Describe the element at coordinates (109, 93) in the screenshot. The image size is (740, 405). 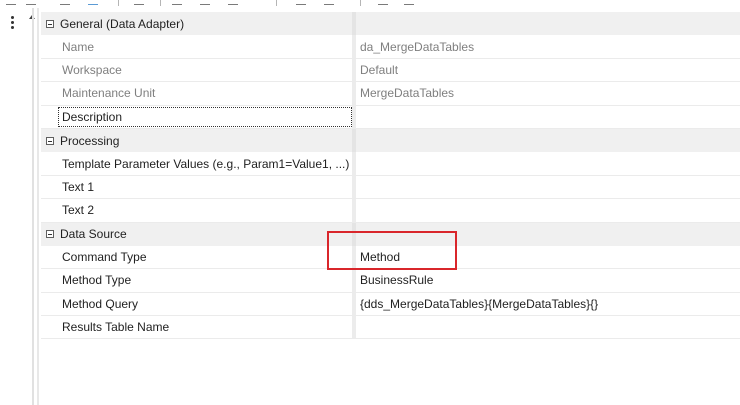
I see `property-label: Maintenance Unit` at that location.